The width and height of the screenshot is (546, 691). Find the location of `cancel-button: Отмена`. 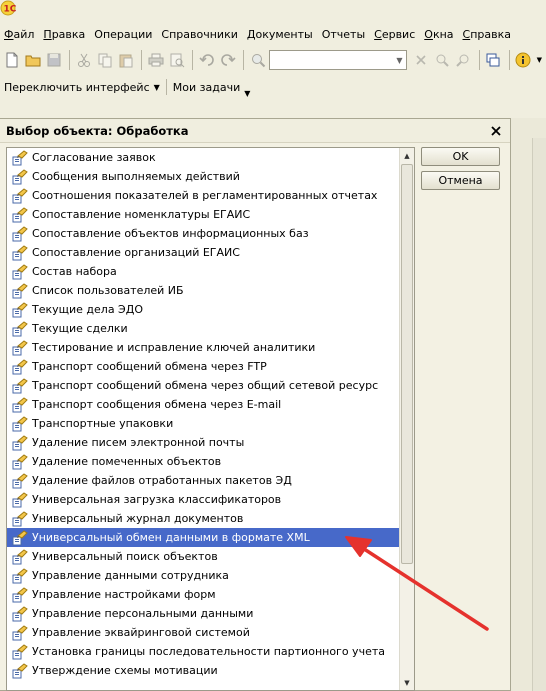

cancel-button: Отмена is located at coordinates (460, 180).